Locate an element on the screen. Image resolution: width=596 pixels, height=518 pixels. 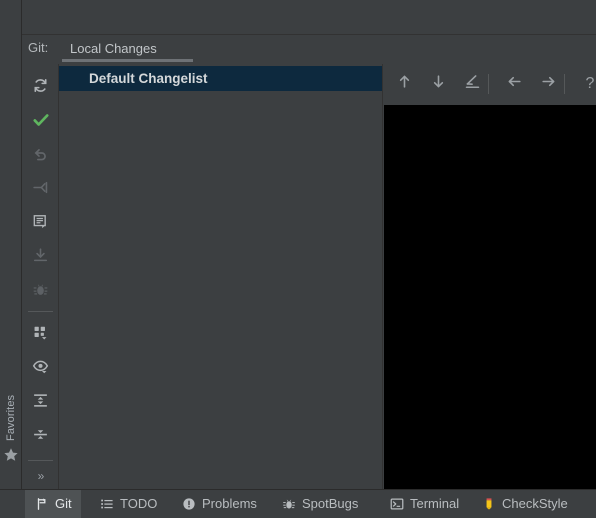
chevron-double-right-icon: » is located at coordinates (41, 476).